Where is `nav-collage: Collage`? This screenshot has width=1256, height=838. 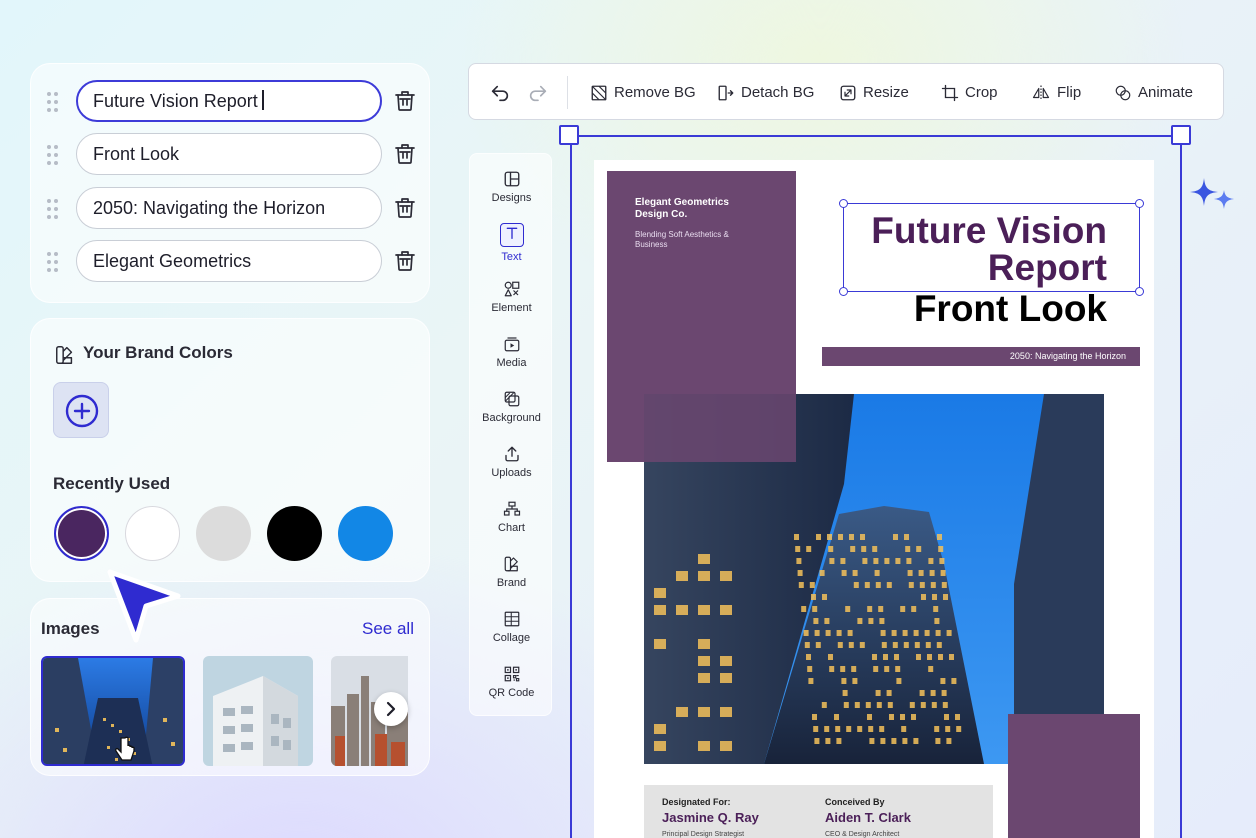 nav-collage: Collage is located at coordinates (511, 637).